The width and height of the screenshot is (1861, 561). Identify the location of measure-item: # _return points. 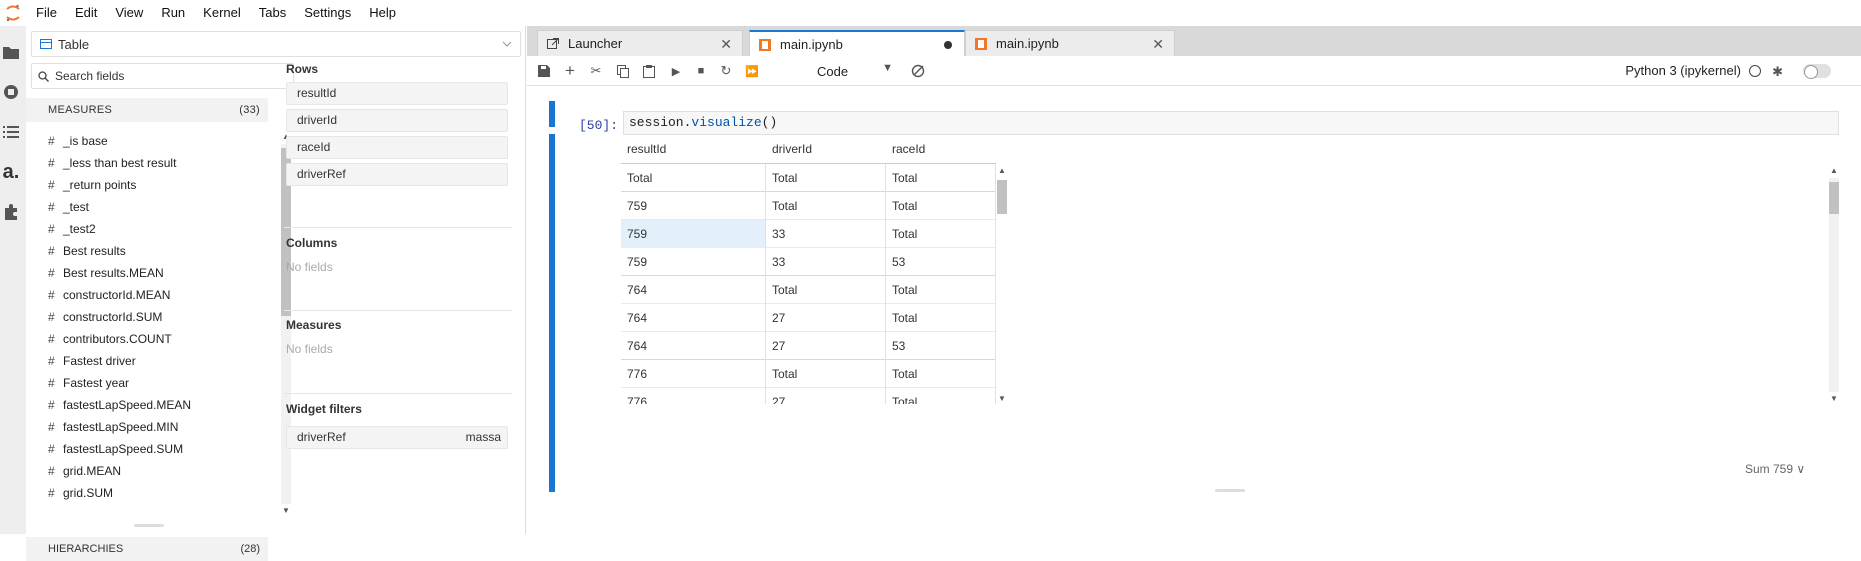
(163, 185).